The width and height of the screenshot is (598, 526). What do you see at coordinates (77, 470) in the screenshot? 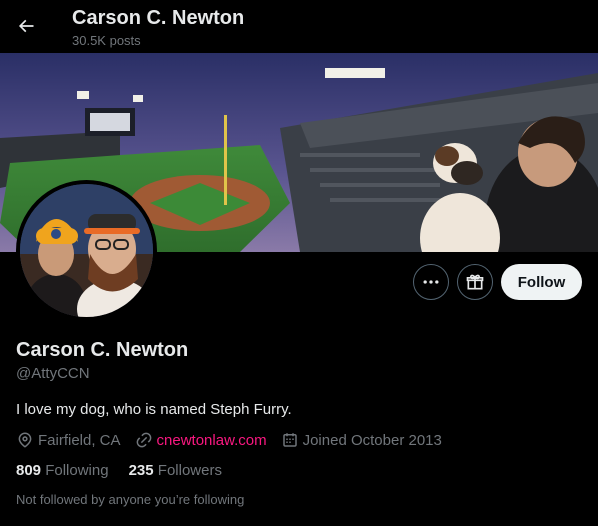
I see `following-label: Following` at bounding box center [77, 470].